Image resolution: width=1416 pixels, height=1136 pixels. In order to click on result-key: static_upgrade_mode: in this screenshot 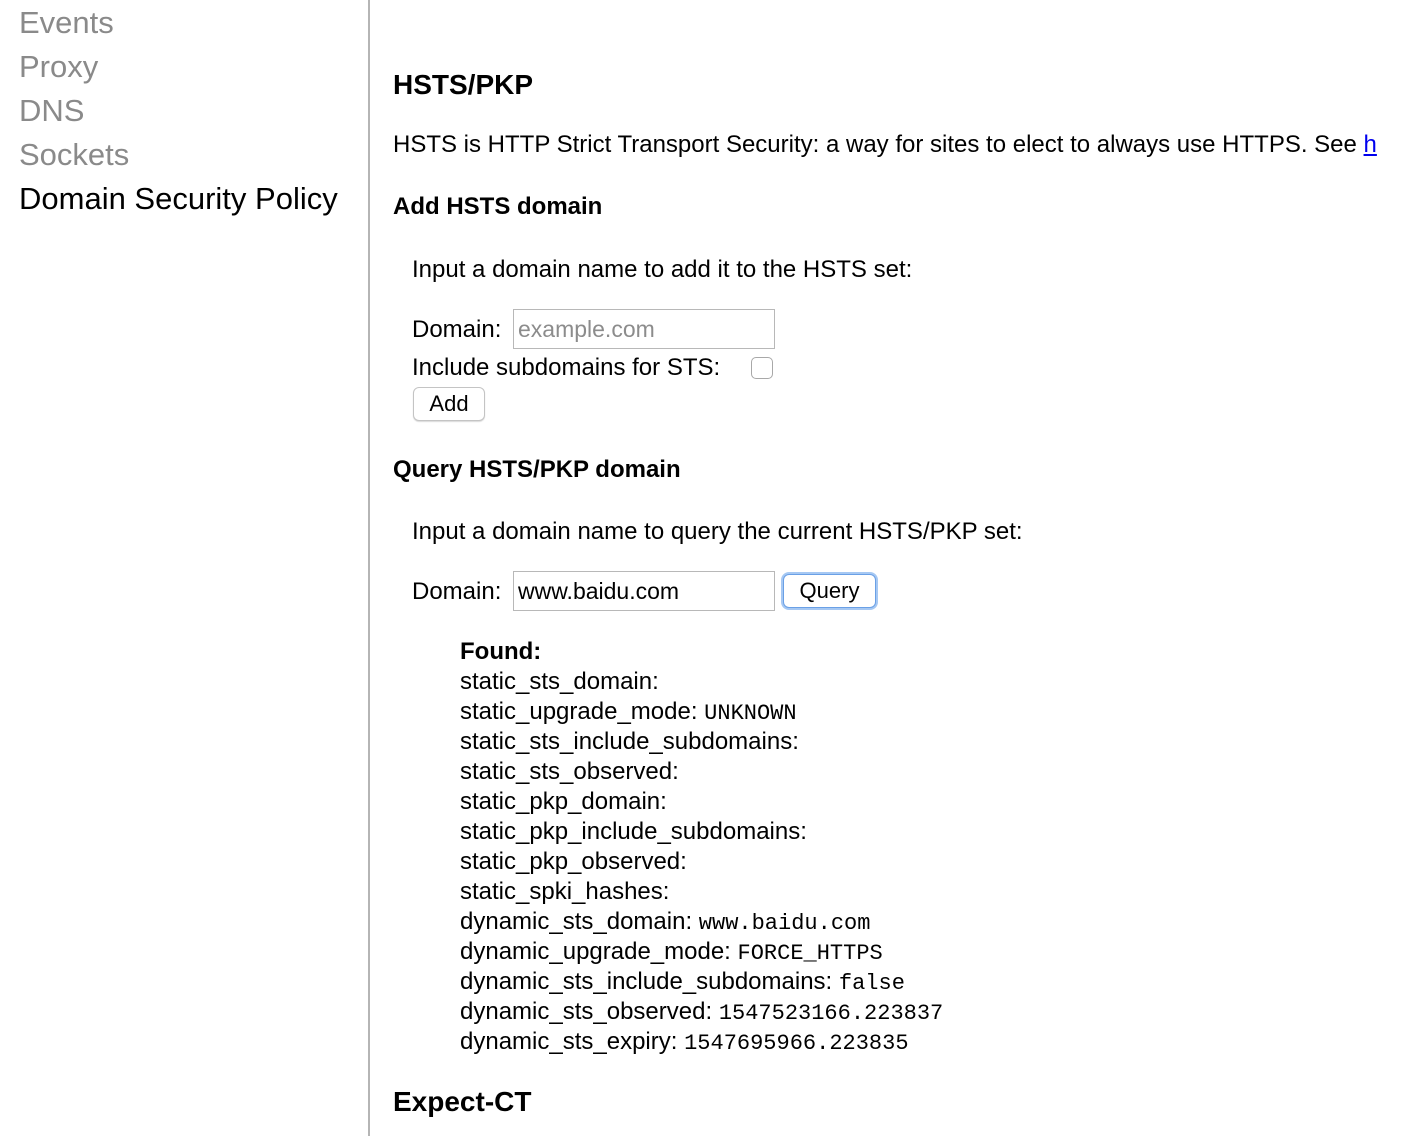, I will do `click(579, 711)`.